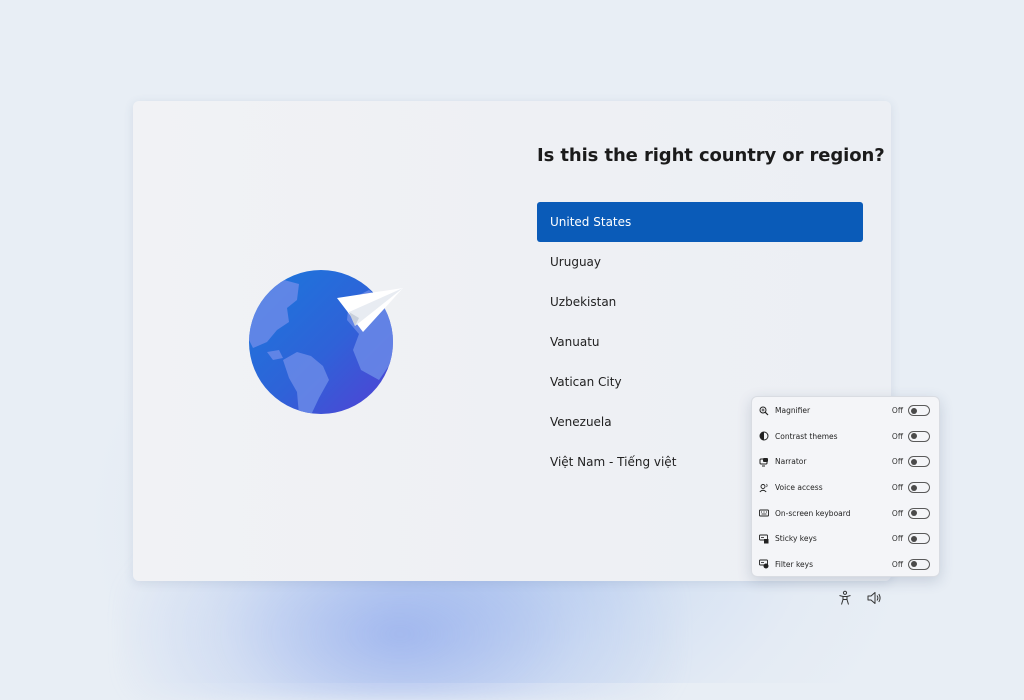 This screenshot has width=1024, height=700. Describe the element at coordinates (764, 564) in the screenshot. I see `filter-keys-icon` at that location.